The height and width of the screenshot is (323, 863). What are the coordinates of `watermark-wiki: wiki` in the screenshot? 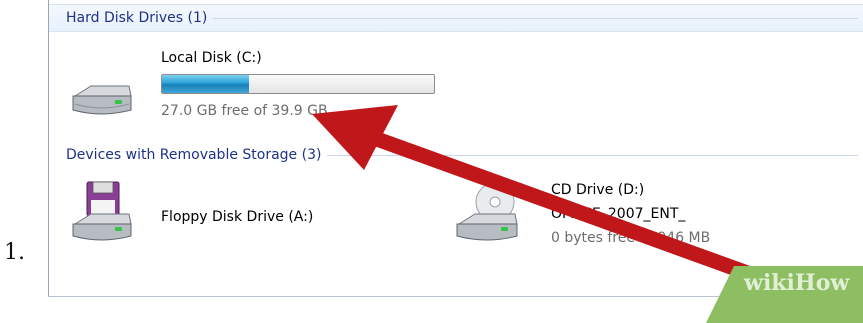 It's located at (769, 283).